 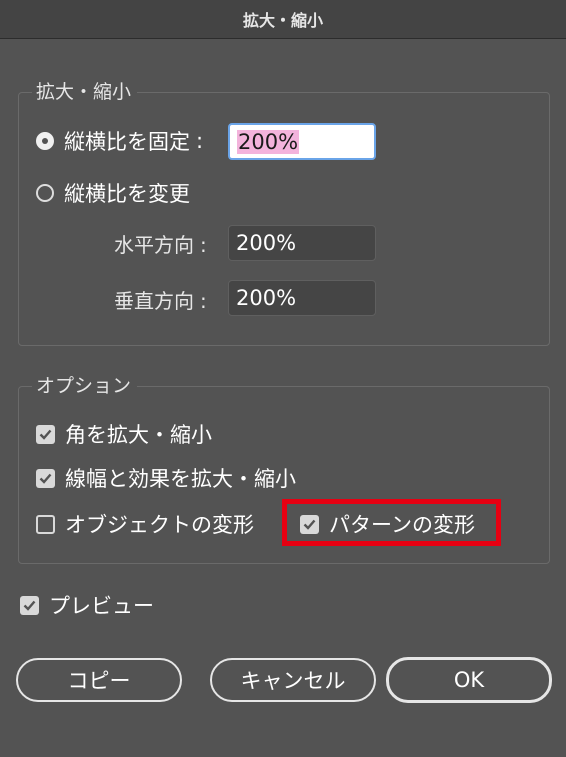 I want to click on copy-button-label: コピー, so click(x=99, y=681).